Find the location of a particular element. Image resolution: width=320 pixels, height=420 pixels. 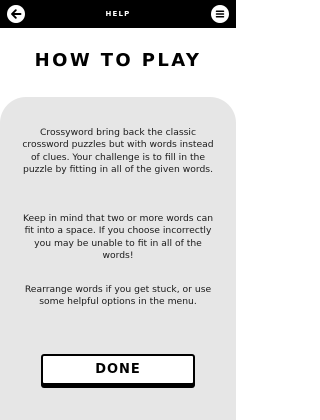

page-title: HOW TO PLAY is located at coordinates (118, 60).